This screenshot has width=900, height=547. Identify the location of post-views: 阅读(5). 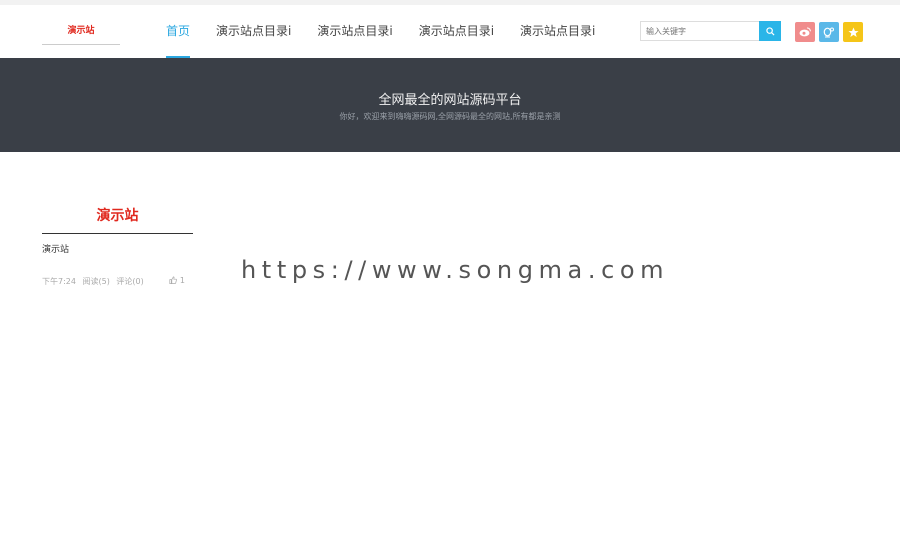
(96, 281).